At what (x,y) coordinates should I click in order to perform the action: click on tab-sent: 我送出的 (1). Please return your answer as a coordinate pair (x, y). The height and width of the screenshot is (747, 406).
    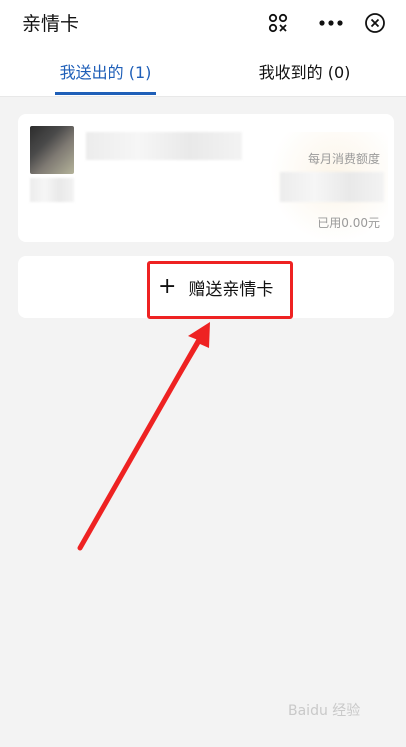
    Looking at the image, I should click on (105, 77).